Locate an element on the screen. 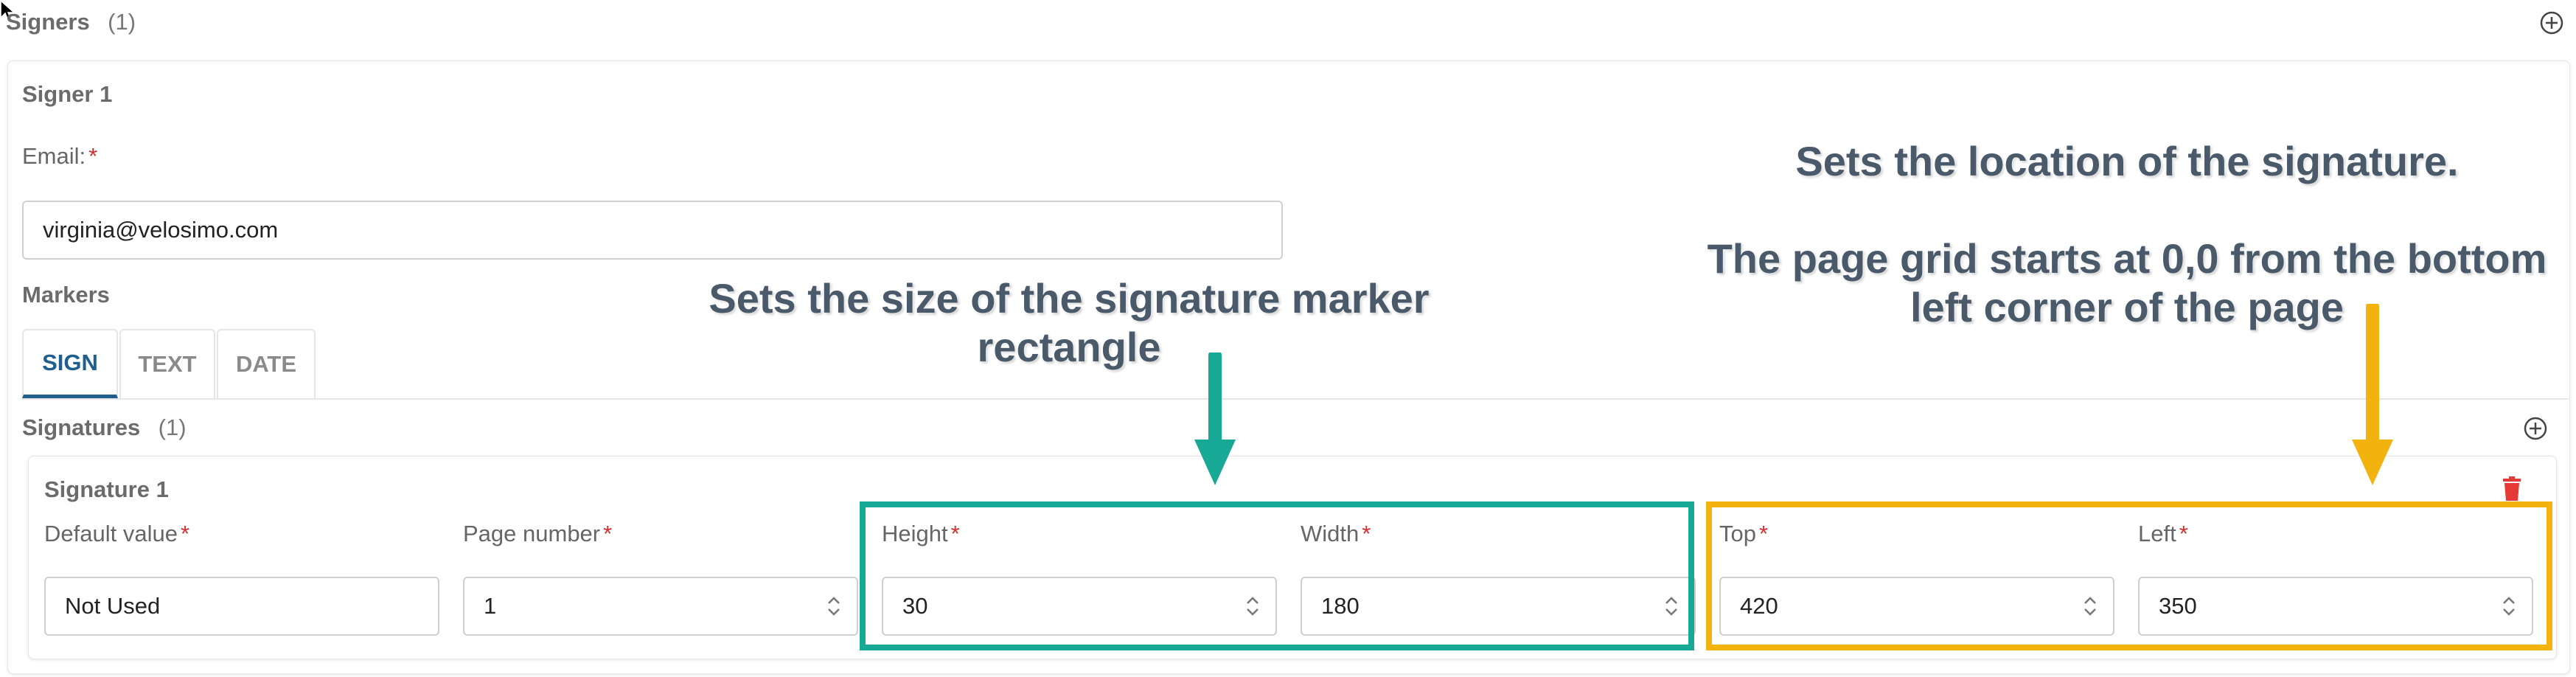 Image resolution: width=2576 pixels, height=677 pixels. default-value-input: Not Used is located at coordinates (241, 606).